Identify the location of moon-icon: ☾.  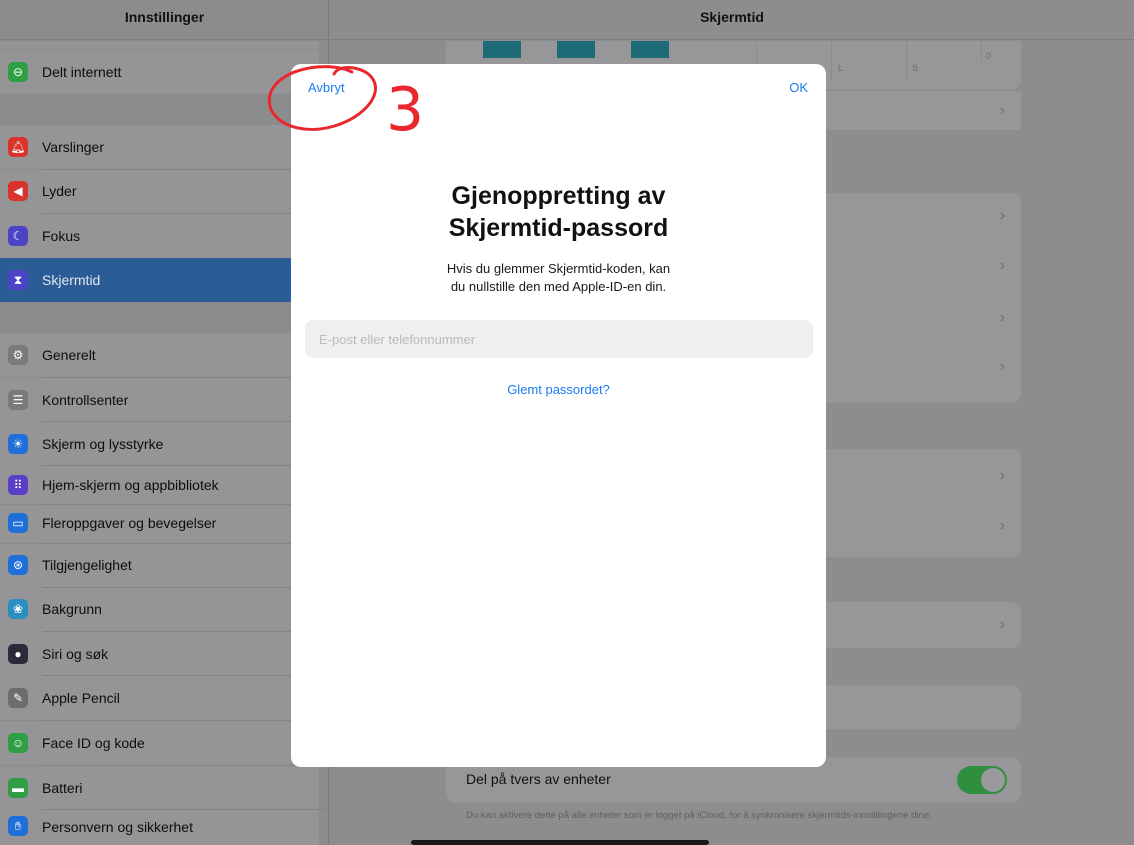
(18, 236).